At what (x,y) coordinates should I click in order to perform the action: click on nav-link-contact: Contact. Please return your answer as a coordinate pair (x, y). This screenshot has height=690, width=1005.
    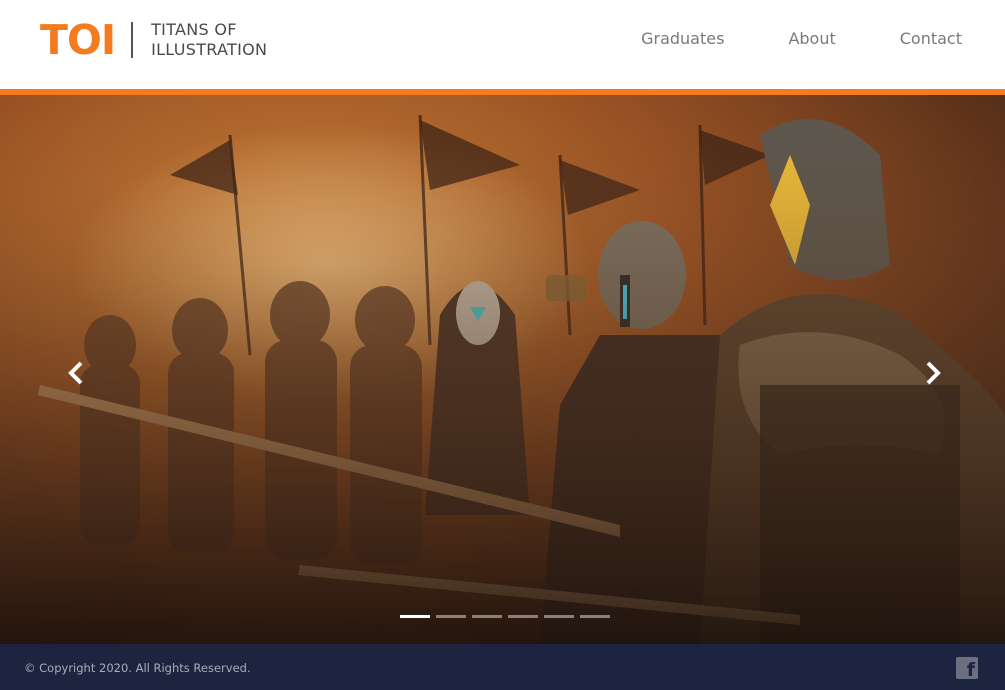
    Looking at the image, I should click on (931, 39).